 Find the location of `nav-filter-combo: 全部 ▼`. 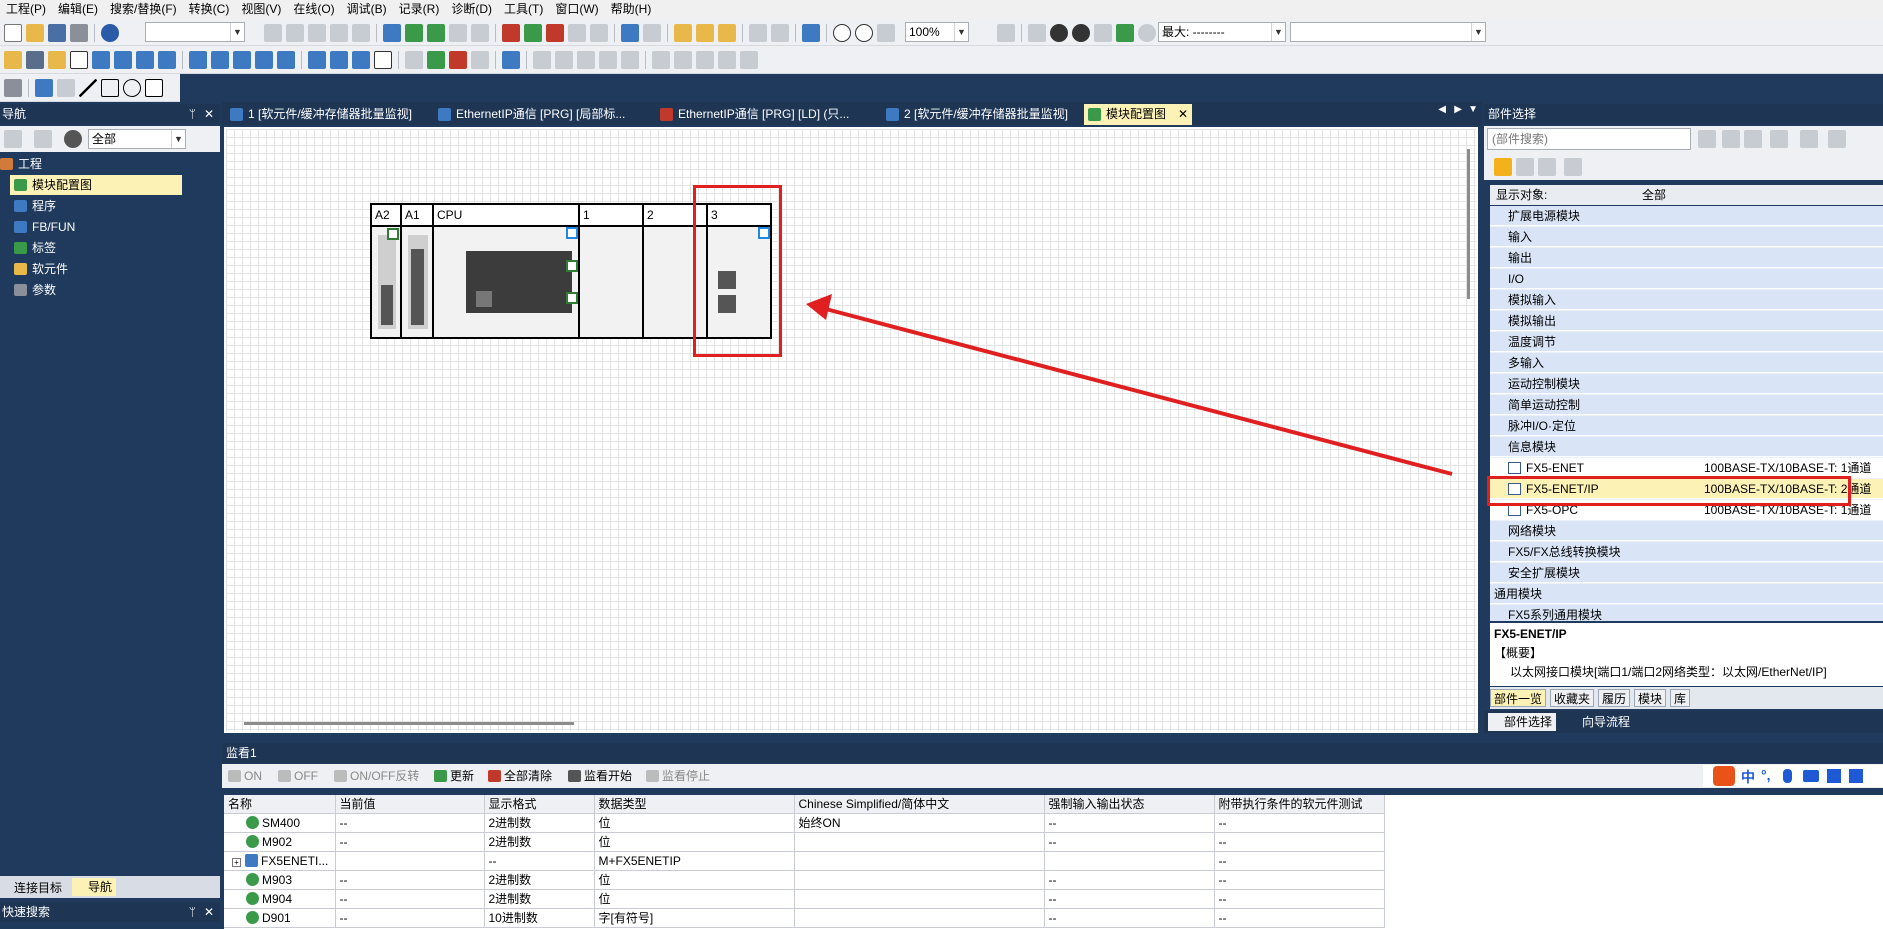

nav-filter-combo: 全部 ▼ is located at coordinates (137, 139).